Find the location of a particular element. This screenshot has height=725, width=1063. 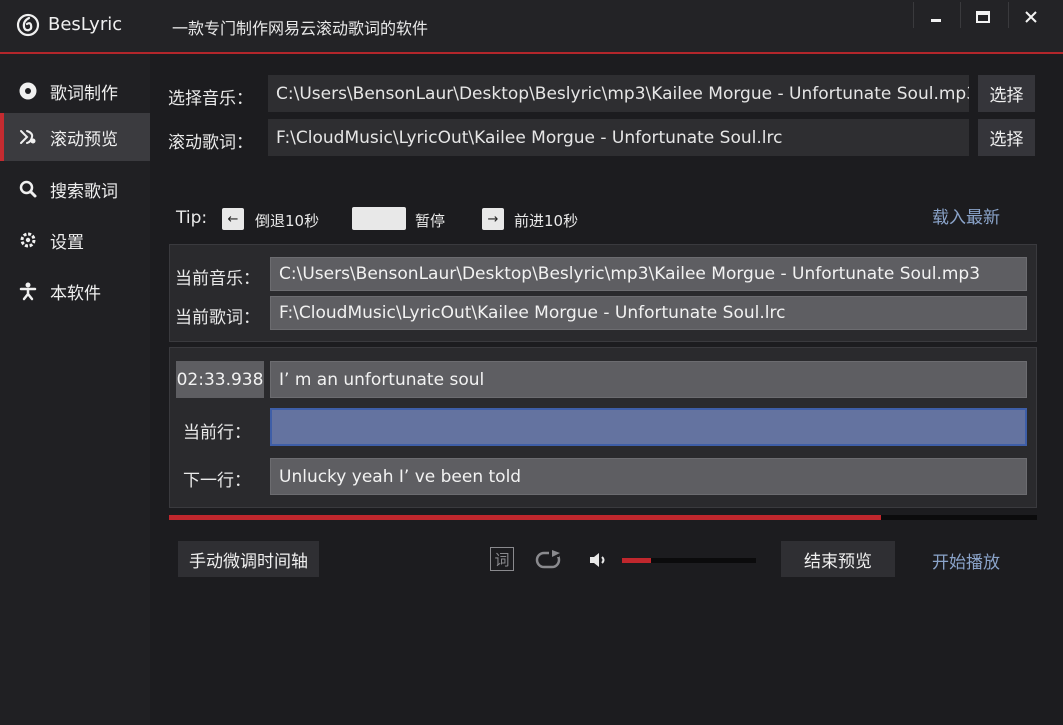

current-lyric-label: 当前歌词： is located at coordinates (217, 318).